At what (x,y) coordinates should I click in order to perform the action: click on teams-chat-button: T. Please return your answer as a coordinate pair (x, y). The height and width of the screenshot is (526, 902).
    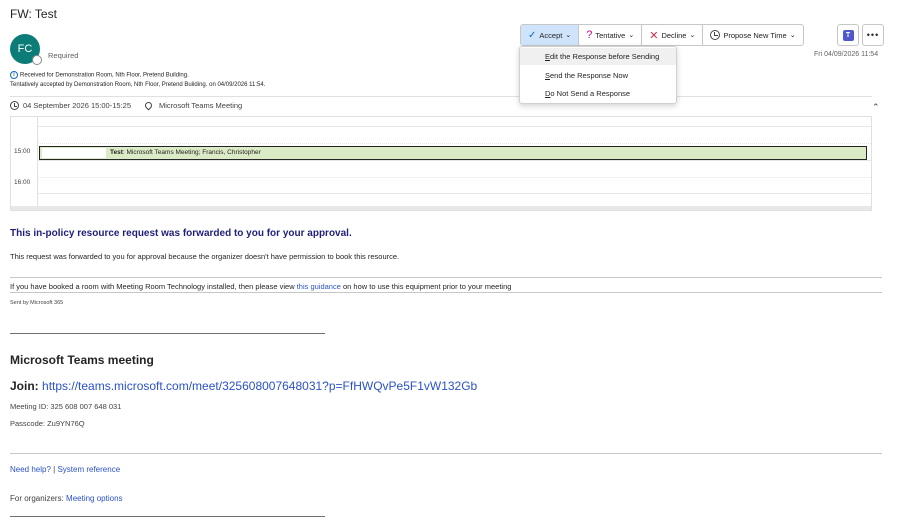
    Looking at the image, I should click on (848, 35).